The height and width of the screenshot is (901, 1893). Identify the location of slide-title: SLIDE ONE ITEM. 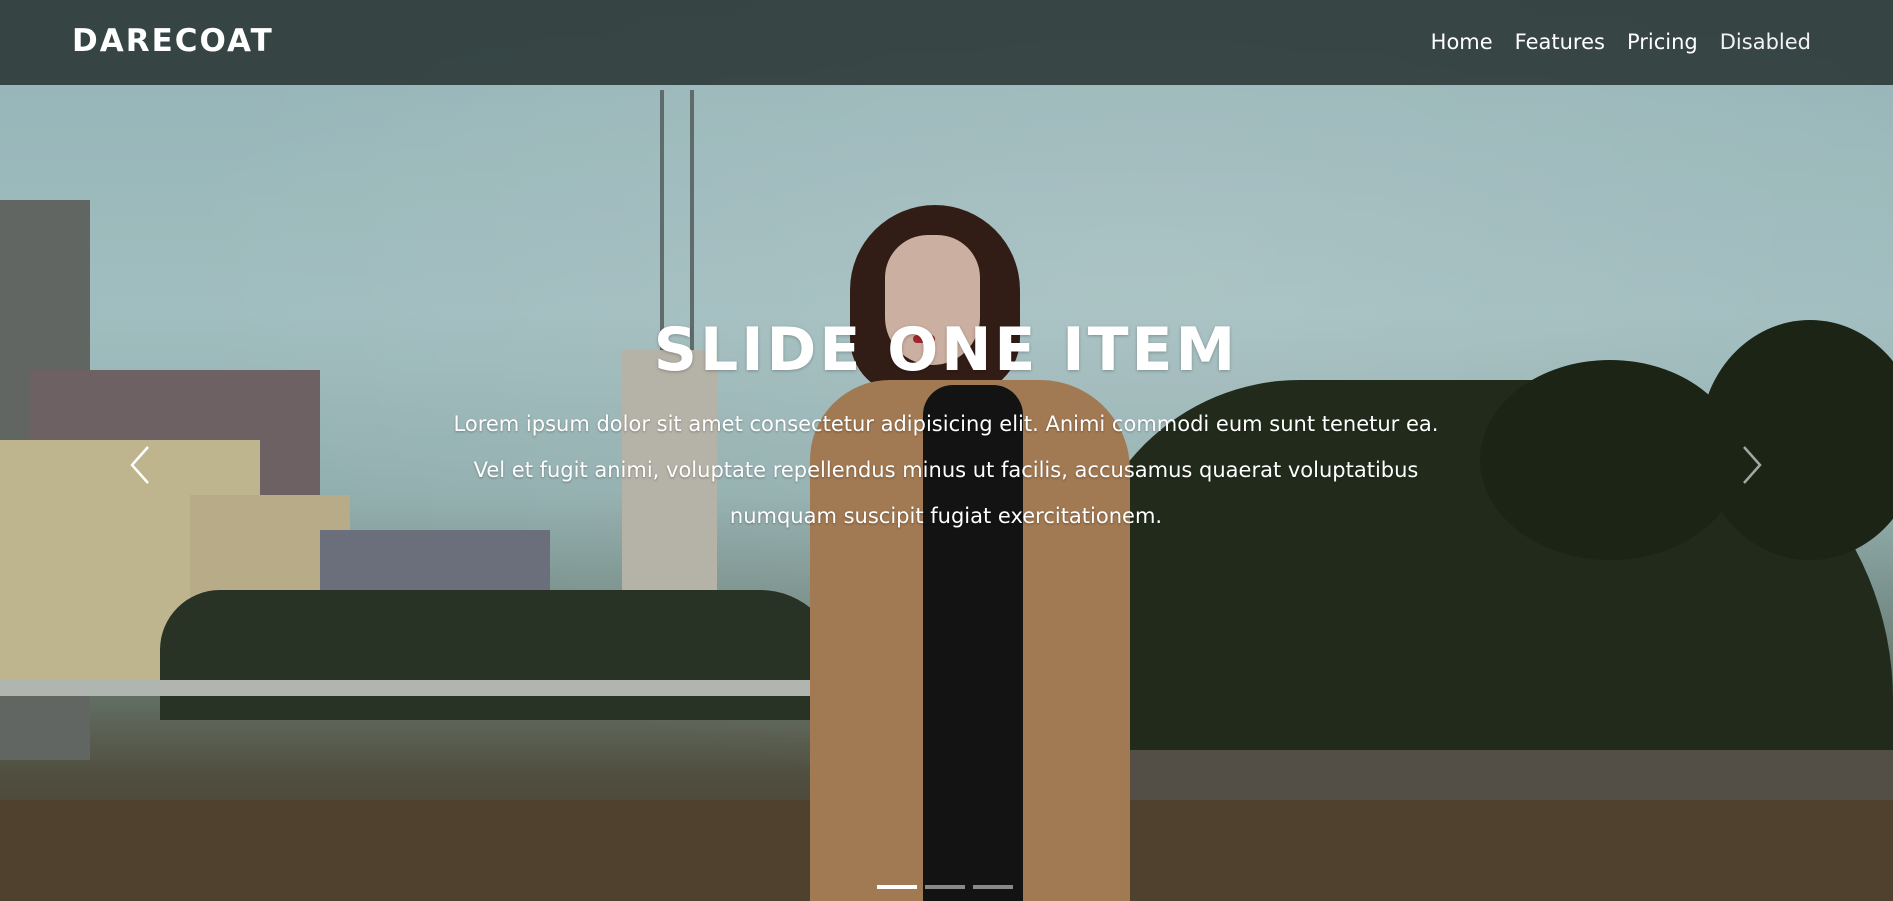
(946, 350).